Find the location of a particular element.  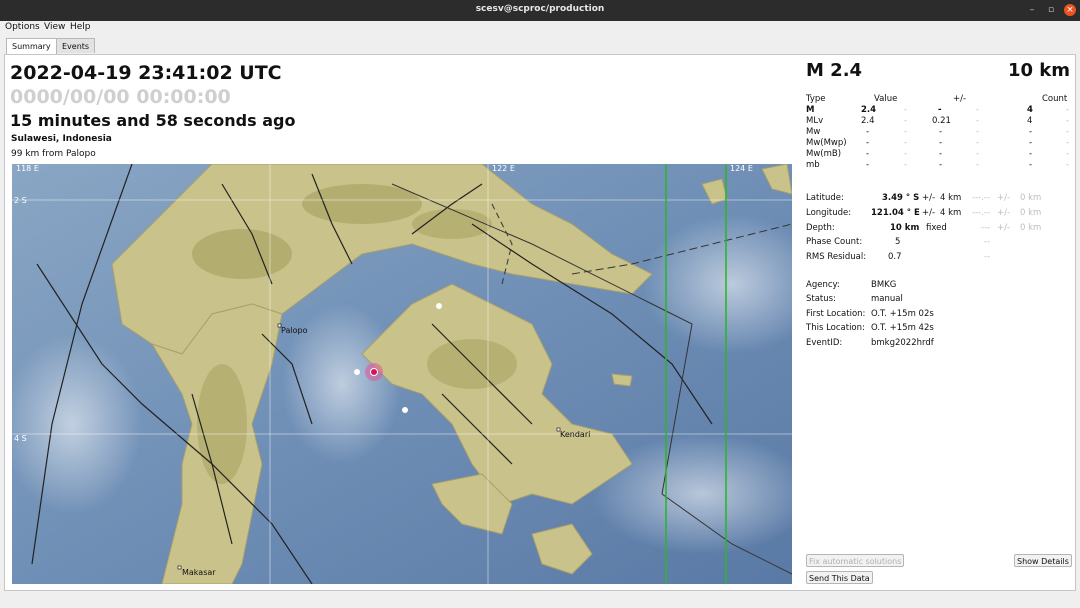

rms-value: 0.7 is located at coordinates (895, 257).